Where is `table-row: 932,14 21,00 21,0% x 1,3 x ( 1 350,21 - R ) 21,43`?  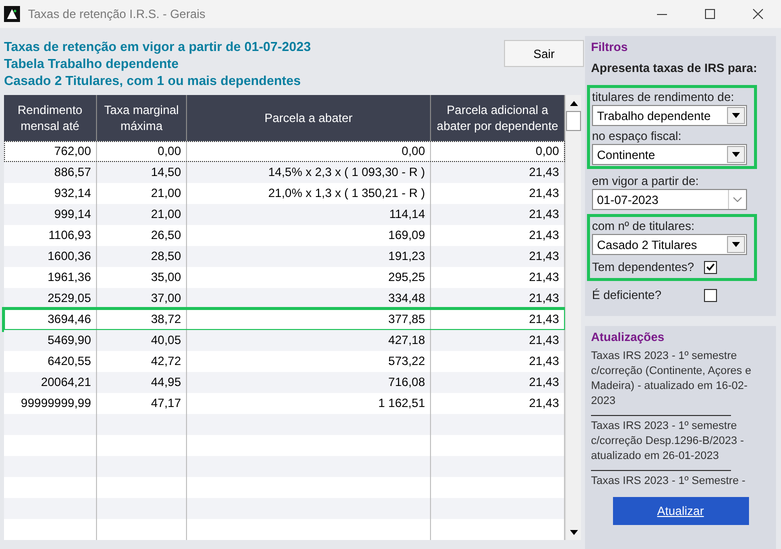 table-row: 932,14 21,00 21,0% x 1,3 x ( 1 350,21 - R ) 21,43 is located at coordinates (284, 193).